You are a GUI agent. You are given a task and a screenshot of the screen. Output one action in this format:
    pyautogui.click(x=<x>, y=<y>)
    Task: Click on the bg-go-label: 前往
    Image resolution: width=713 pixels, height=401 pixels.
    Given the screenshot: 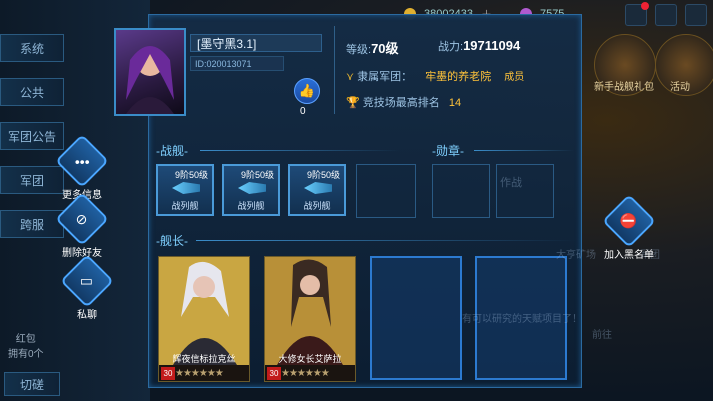 What is the action you would take?
    pyautogui.click(x=602, y=335)
    